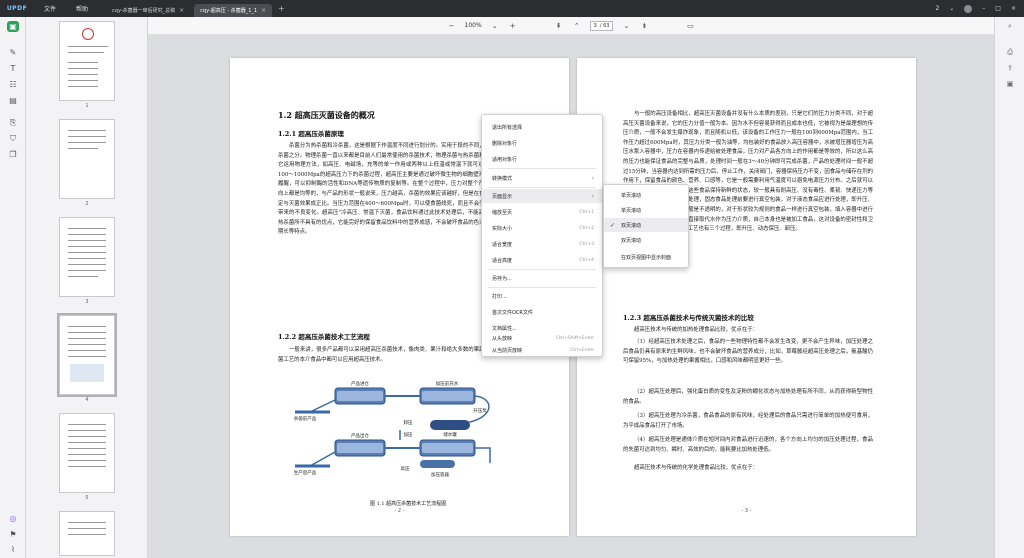  Describe the element at coordinates (360, 383) in the screenshot. I see `diagram-label: 产品进仓` at that location.